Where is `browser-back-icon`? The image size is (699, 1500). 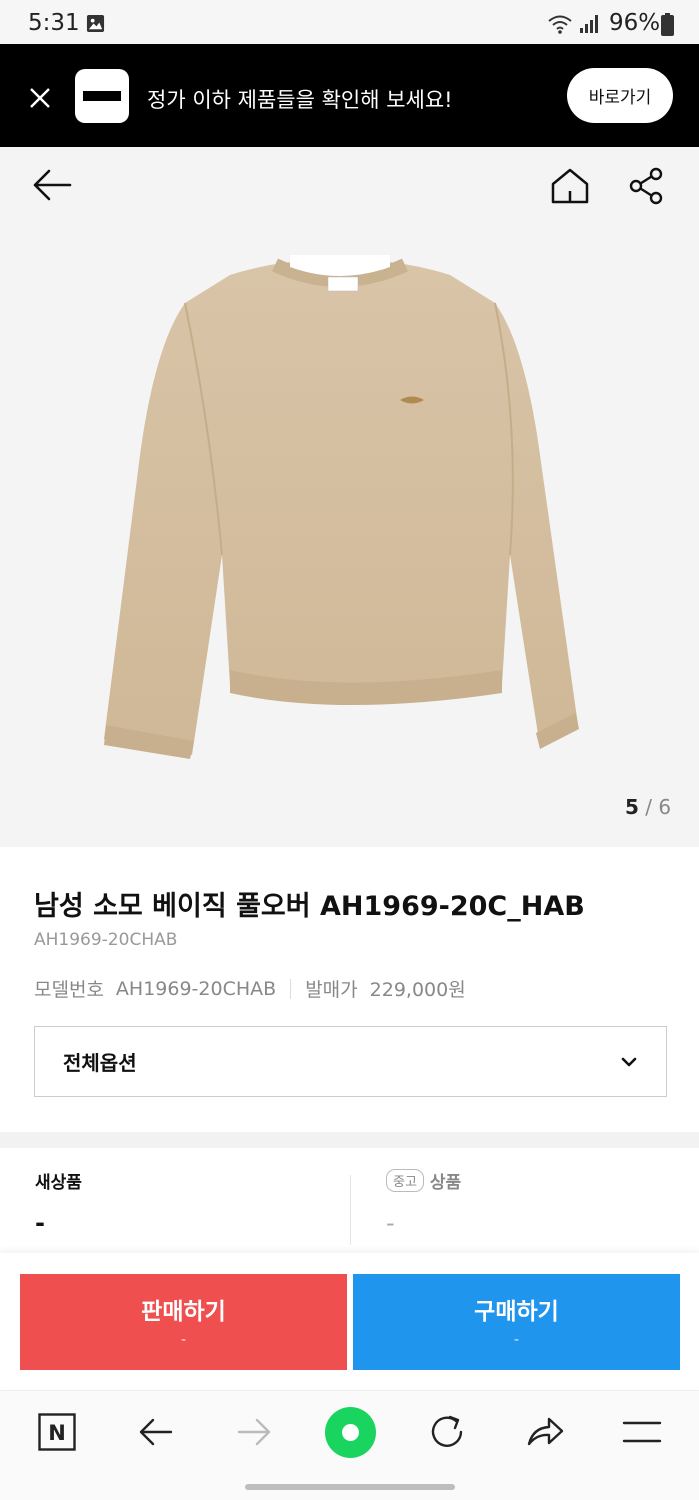 browser-back-icon is located at coordinates (156, 1432).